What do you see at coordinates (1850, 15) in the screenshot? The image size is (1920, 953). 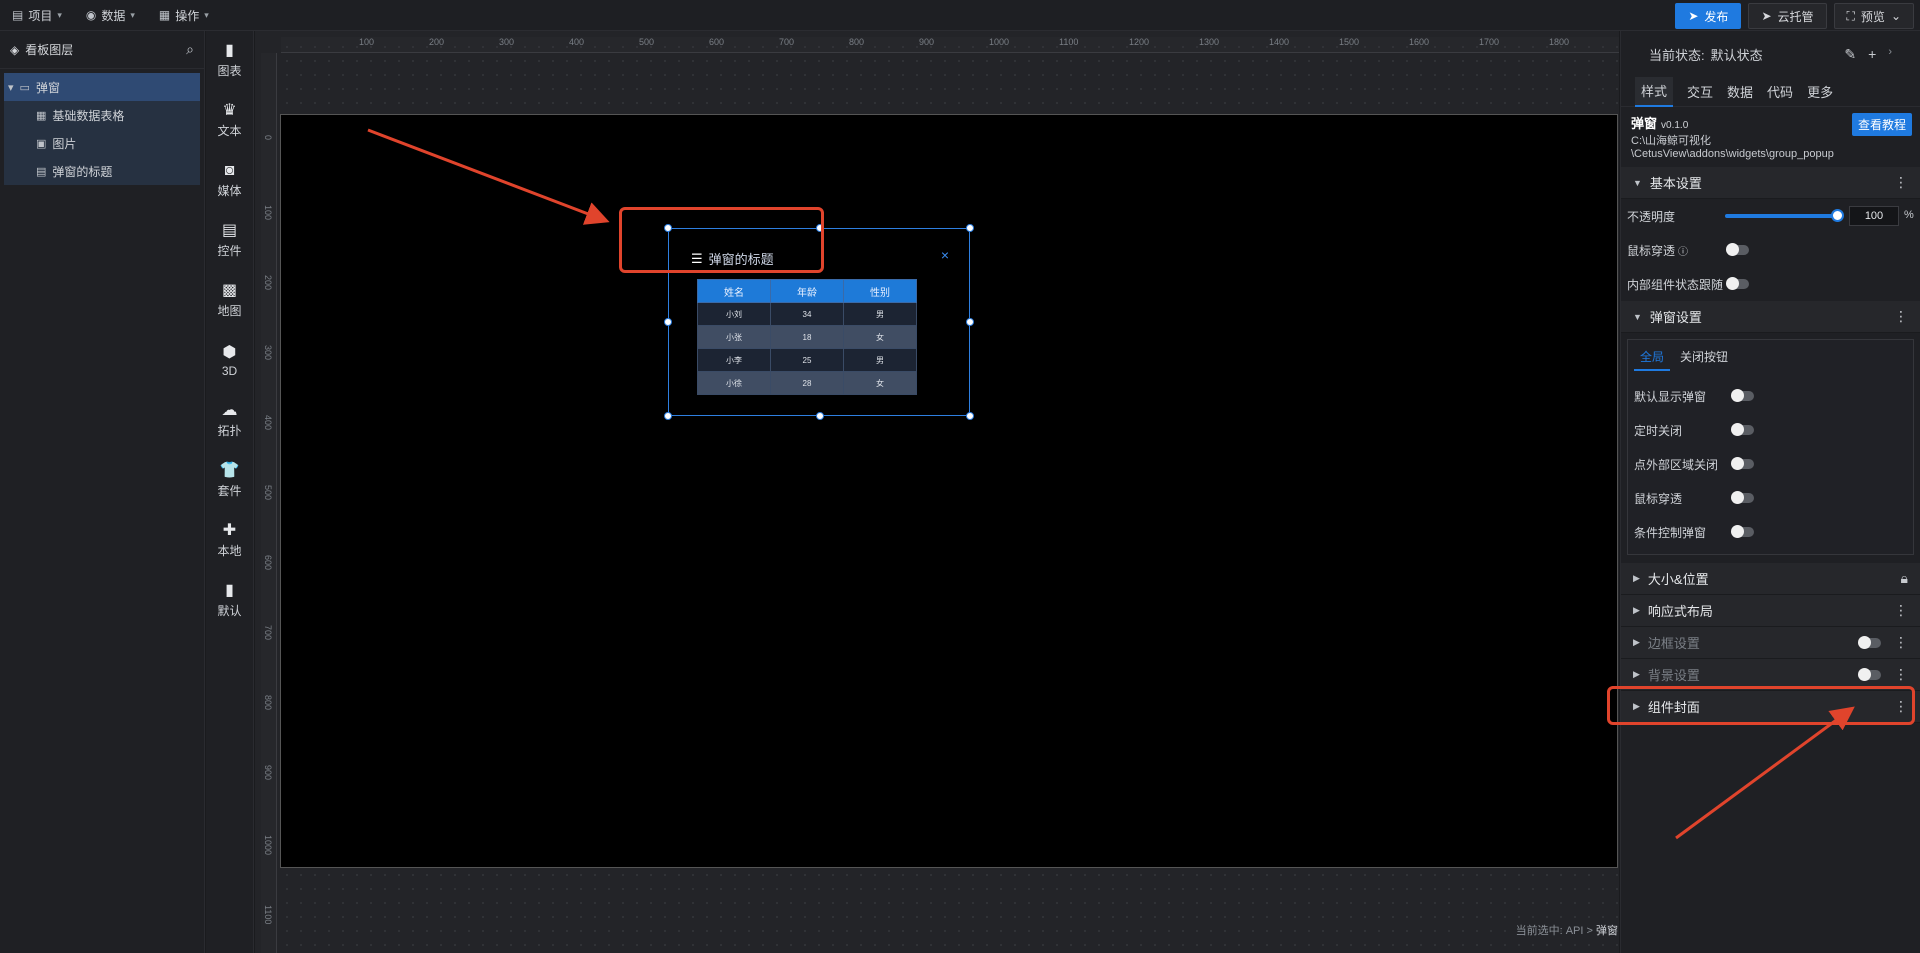 I see `fullscreen-icon: ⛶` at bounding box center [1850, 15].